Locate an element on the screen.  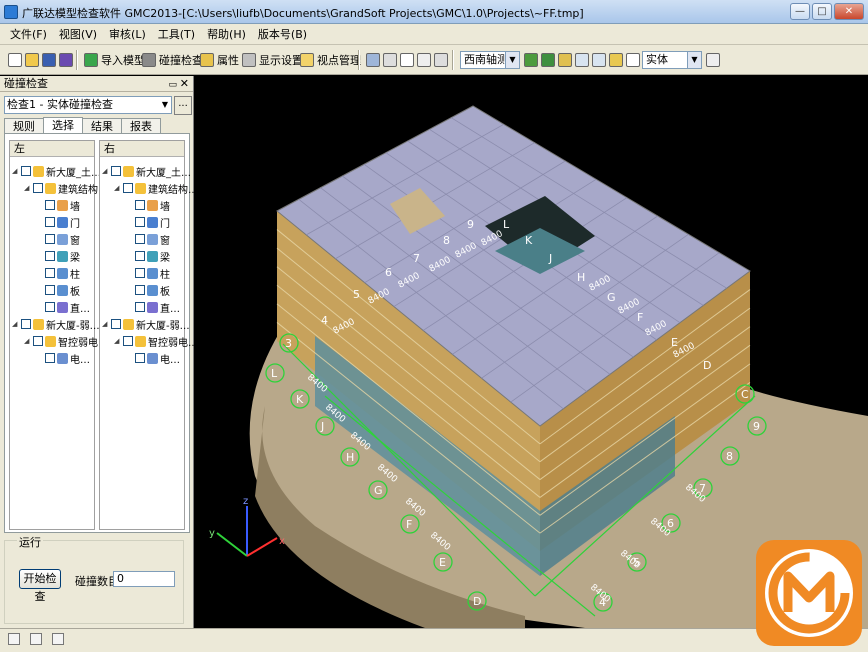
check-select: 检查1 - 实体碰撞检查 ▼ is located at coordinates (88, 105).